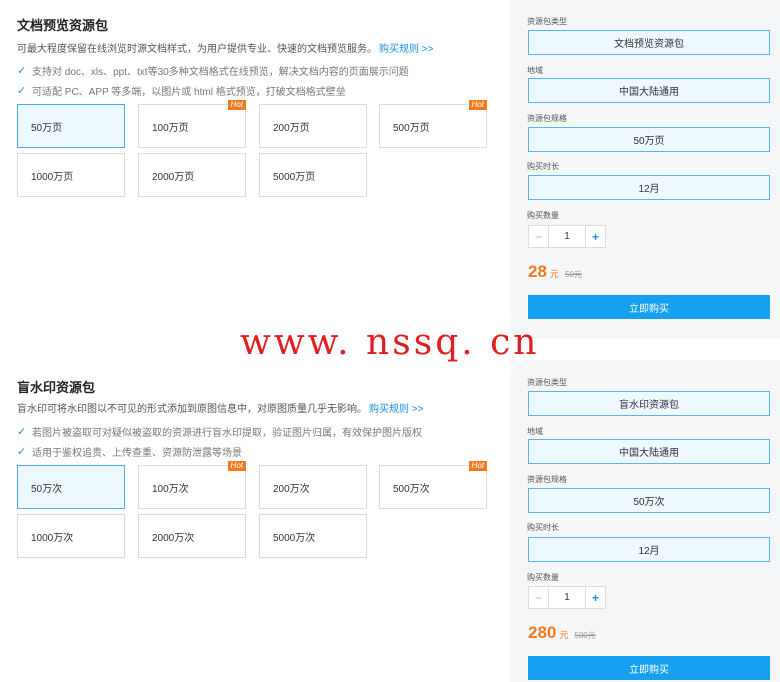 The image size is (780, 682). I want to click on spec-option-200: 200万页, so click(313, 126).